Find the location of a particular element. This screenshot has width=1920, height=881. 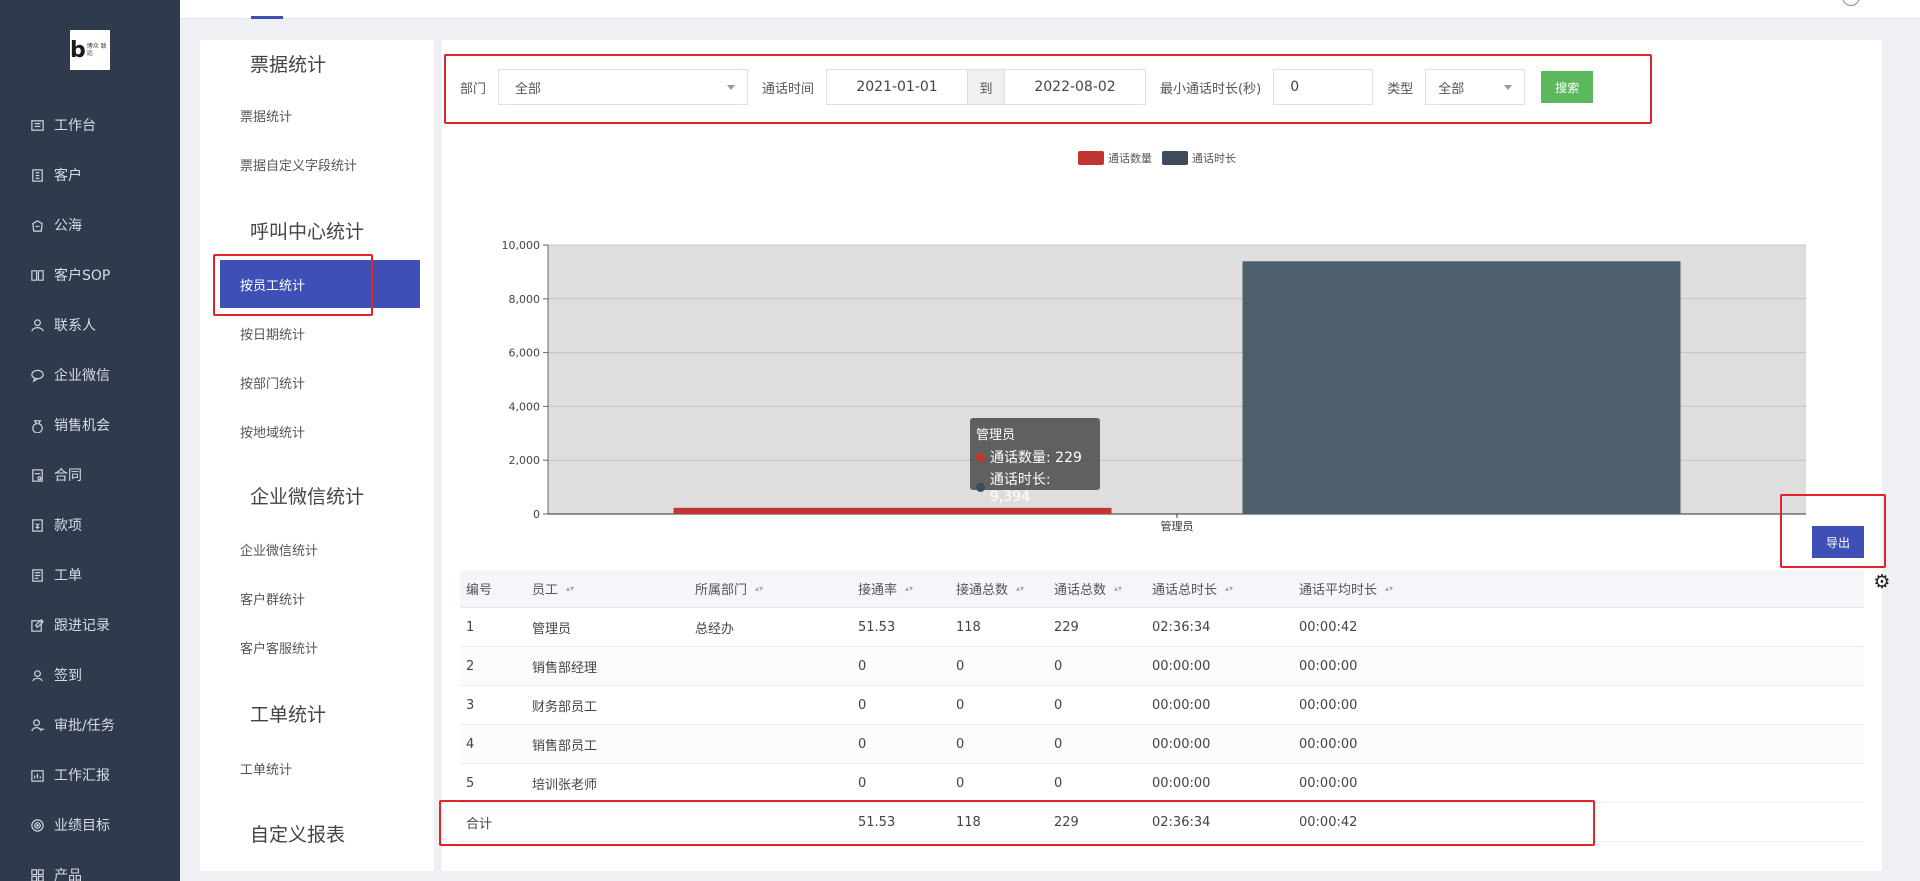

table-row: 4 销售部员工 0 0 0 00:00:00 00:00:00 is located at coordinates (1162, 744).